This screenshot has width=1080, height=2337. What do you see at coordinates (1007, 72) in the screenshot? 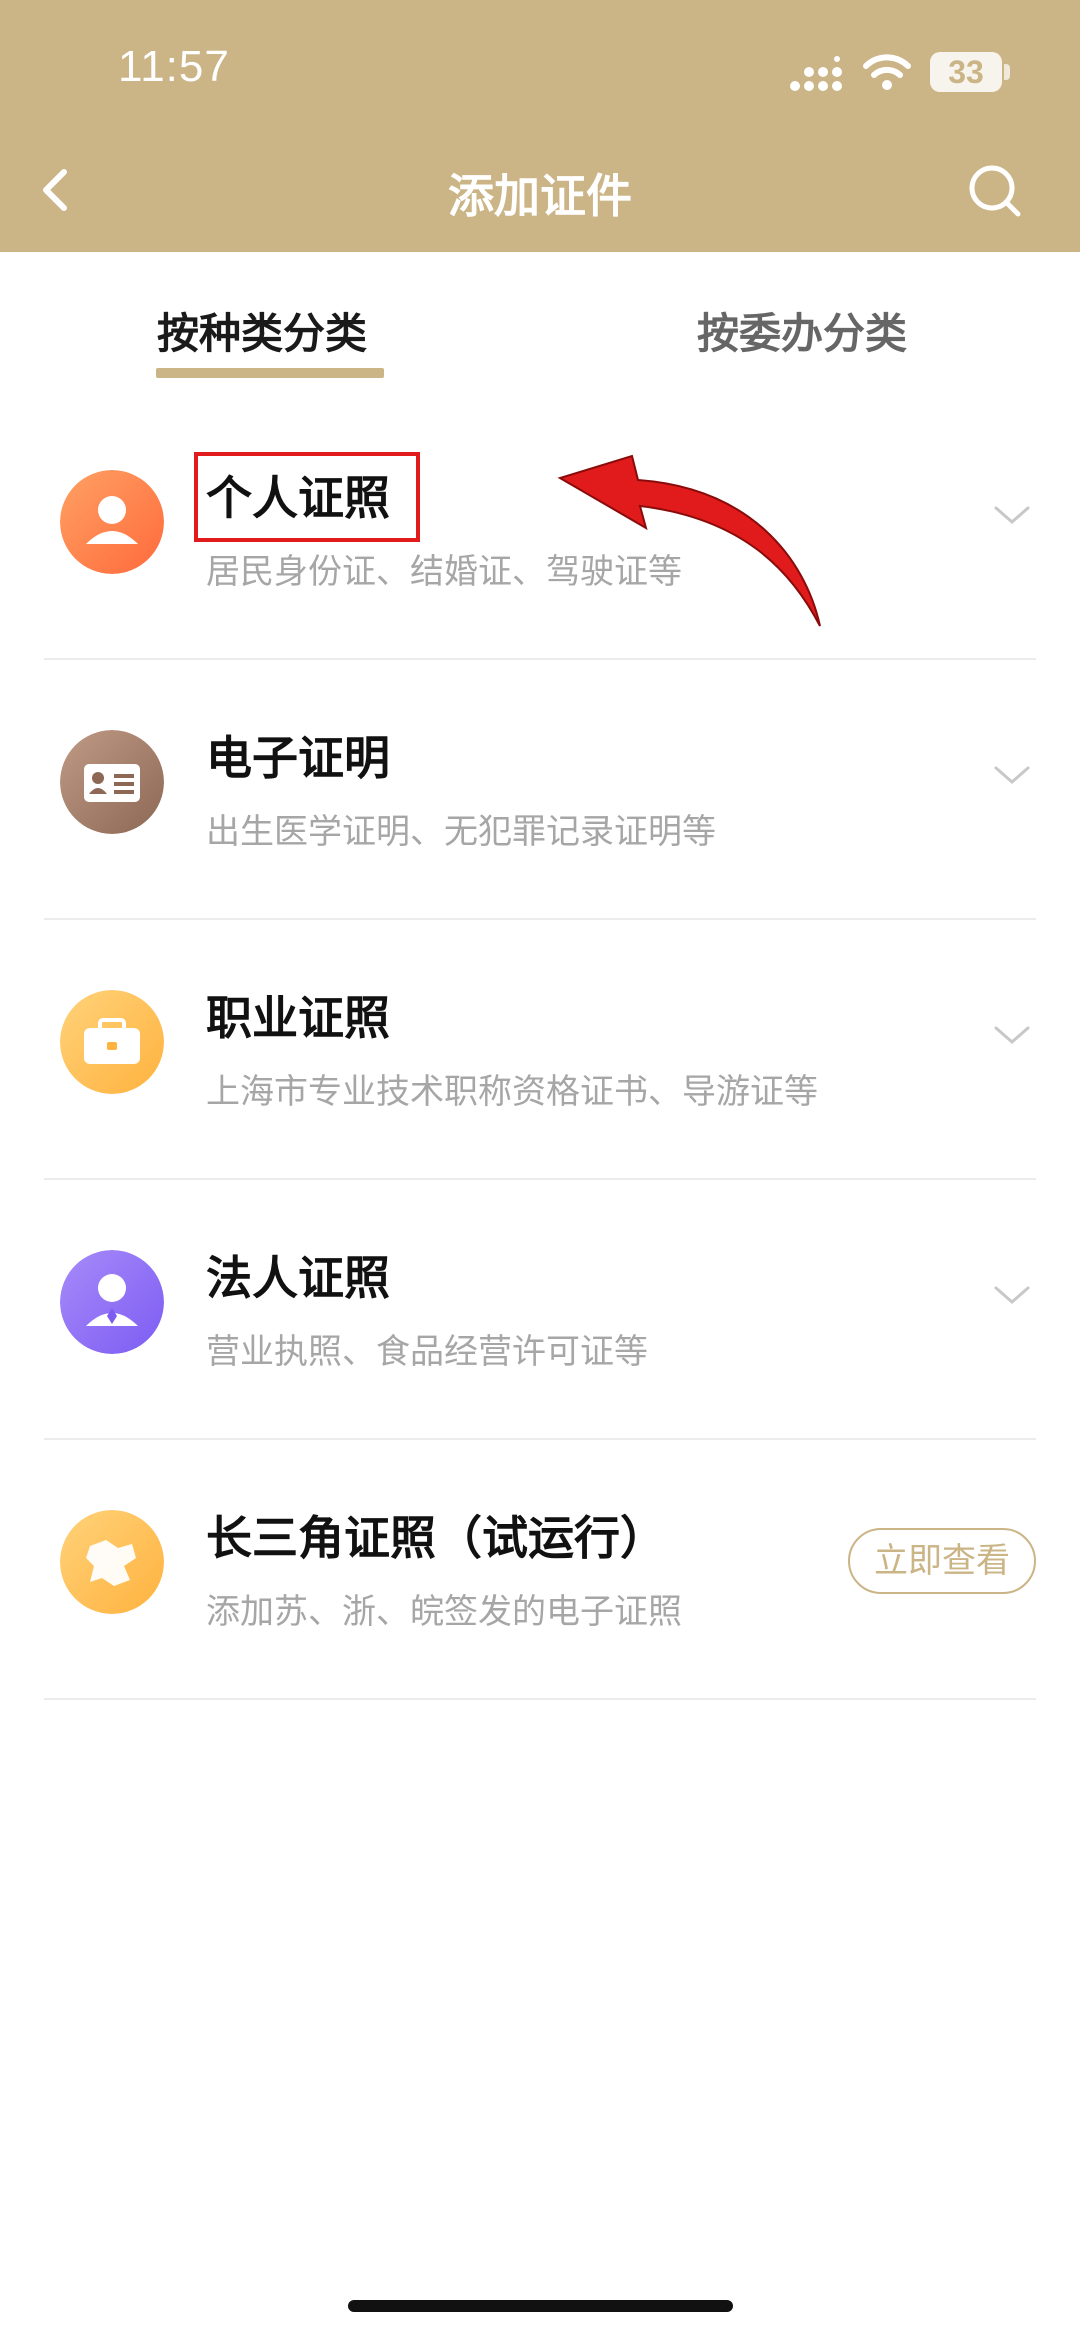
I see `battery-tip` at bounding box center [1007, 72].